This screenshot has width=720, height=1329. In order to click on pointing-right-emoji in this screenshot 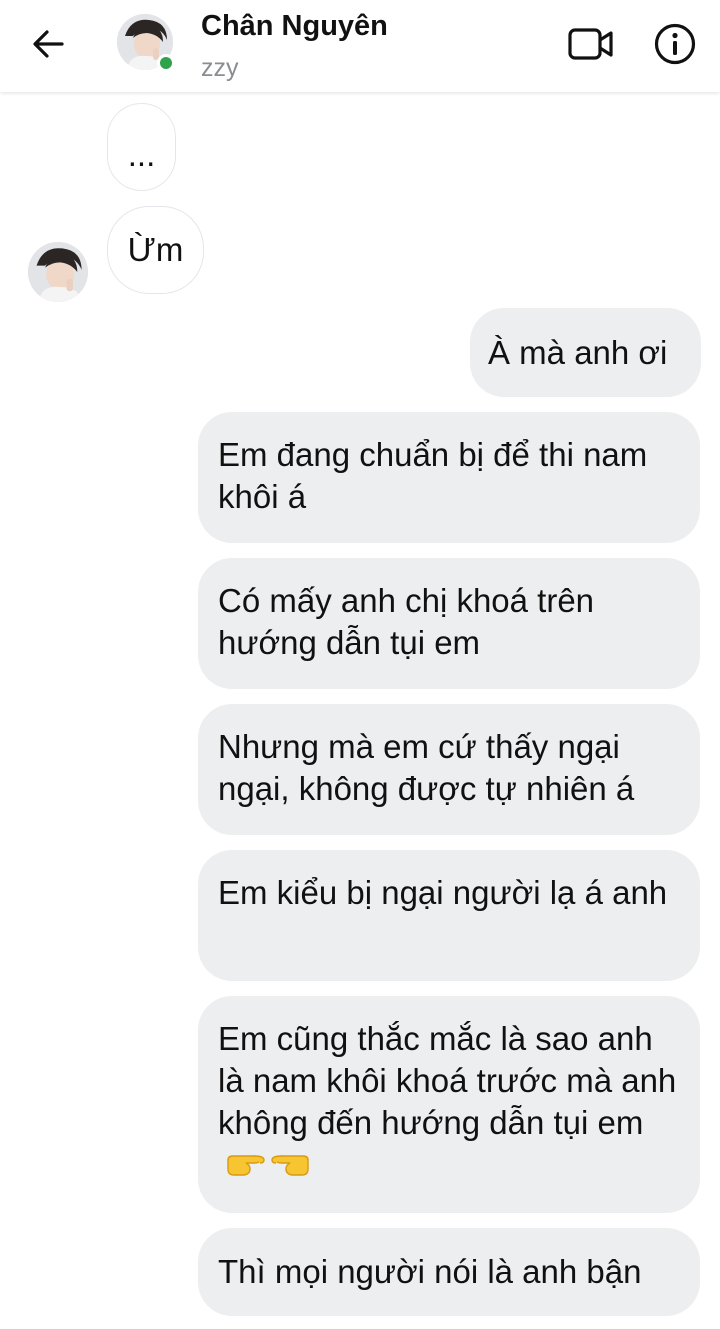, I will do `click(246, 1169)`.